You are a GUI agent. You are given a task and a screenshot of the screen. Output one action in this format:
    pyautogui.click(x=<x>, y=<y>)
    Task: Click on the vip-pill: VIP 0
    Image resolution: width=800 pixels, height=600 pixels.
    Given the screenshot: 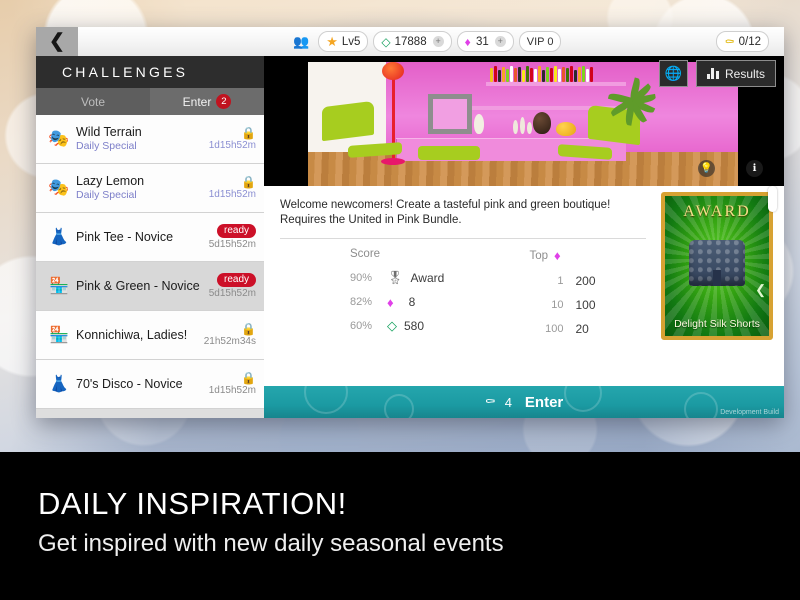 What is the action you would take?
    pyautogui.click(x=540, y=41)
    